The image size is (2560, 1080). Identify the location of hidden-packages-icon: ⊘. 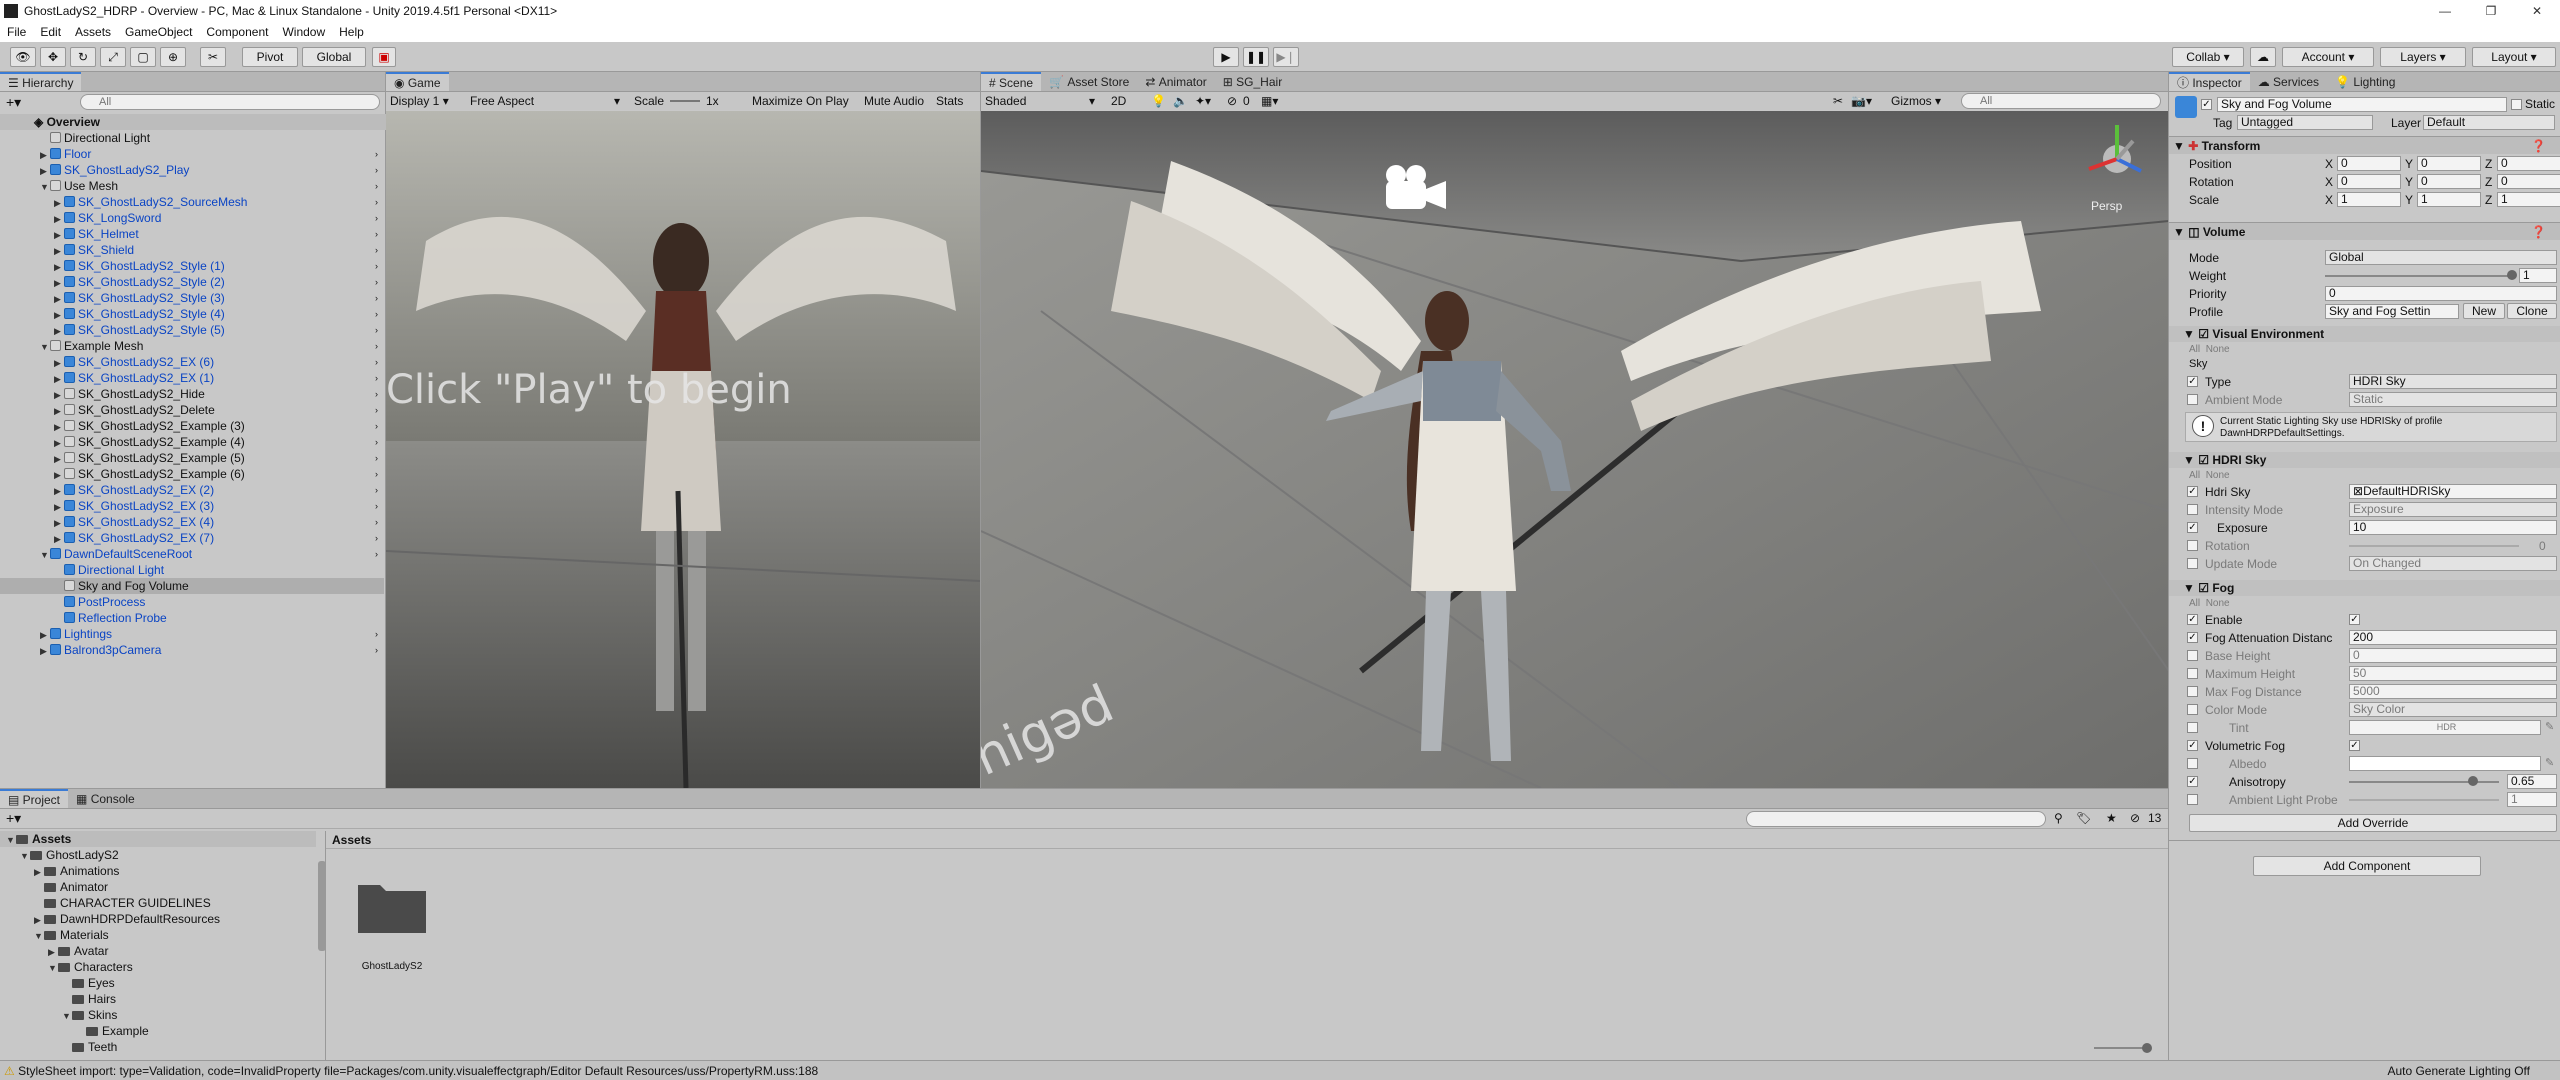
(2135, 818).